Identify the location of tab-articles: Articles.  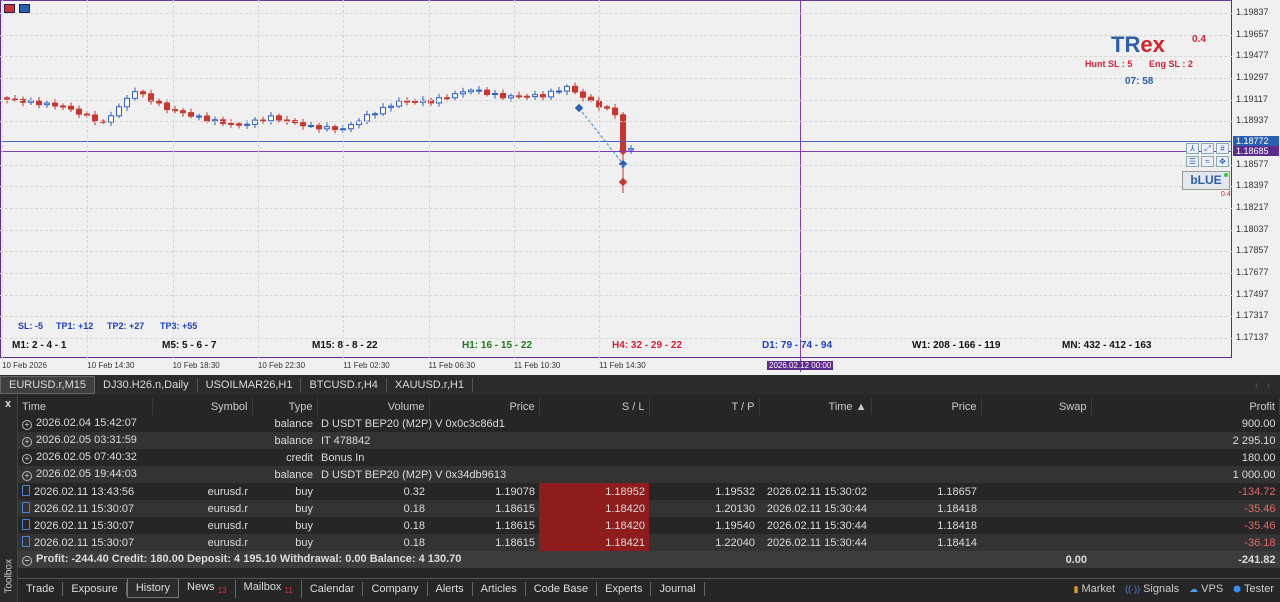
(499, 588).